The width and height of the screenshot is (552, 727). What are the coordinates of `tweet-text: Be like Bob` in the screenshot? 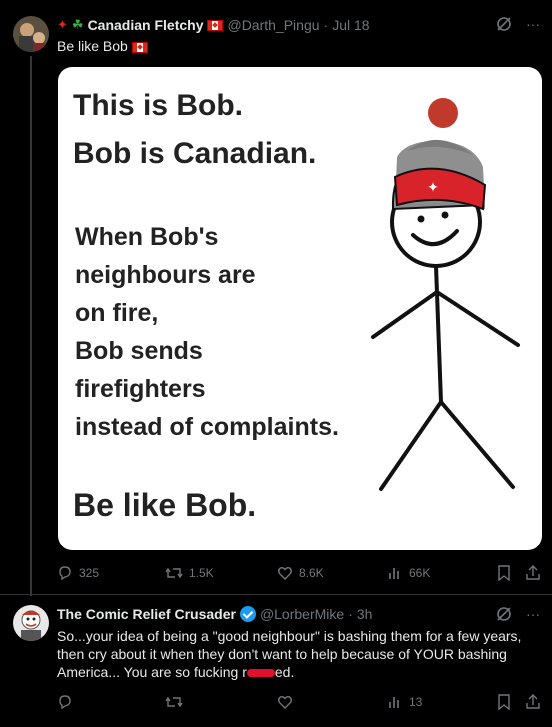 It's located at (102, 46).